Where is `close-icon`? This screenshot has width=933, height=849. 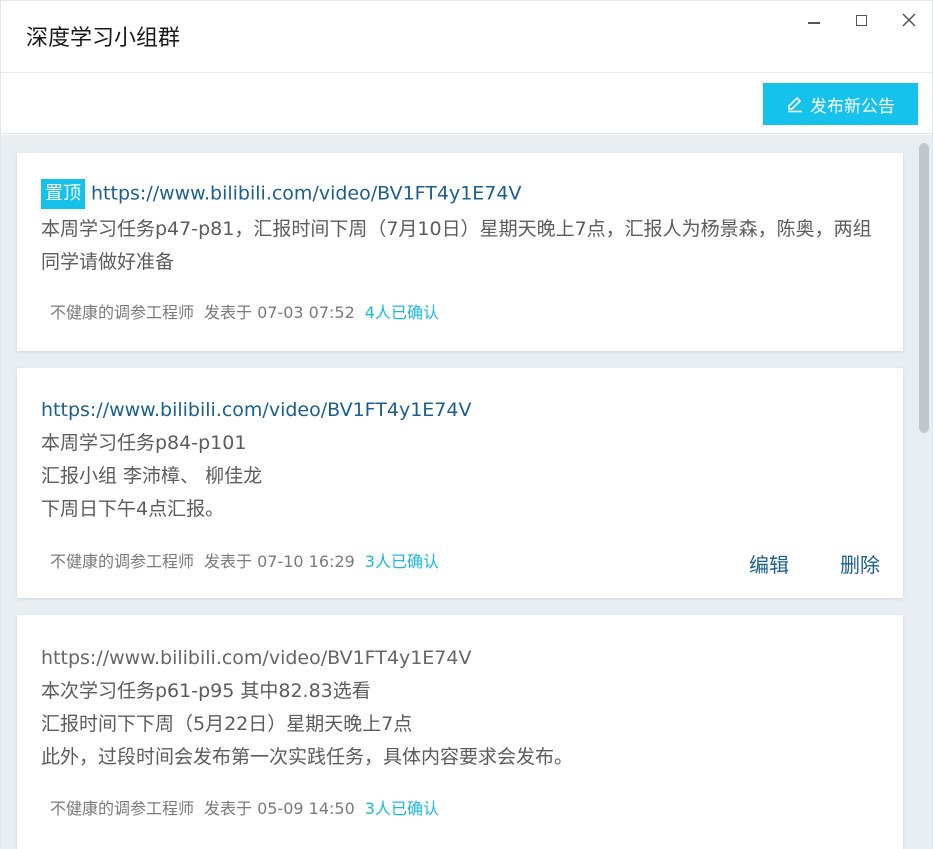
close-icon is located at coordinates (909, 20).